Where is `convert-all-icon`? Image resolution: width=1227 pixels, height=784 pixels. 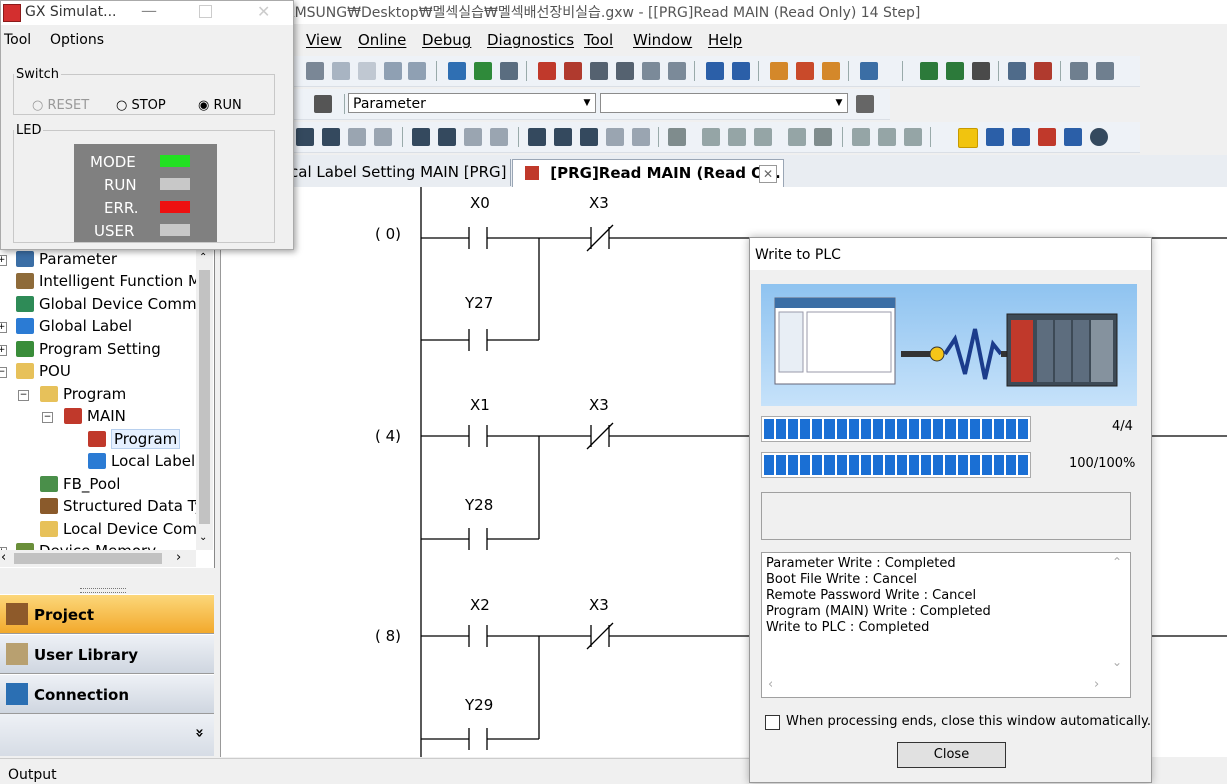 convert-all-icon is located at coordinates (805, 71).